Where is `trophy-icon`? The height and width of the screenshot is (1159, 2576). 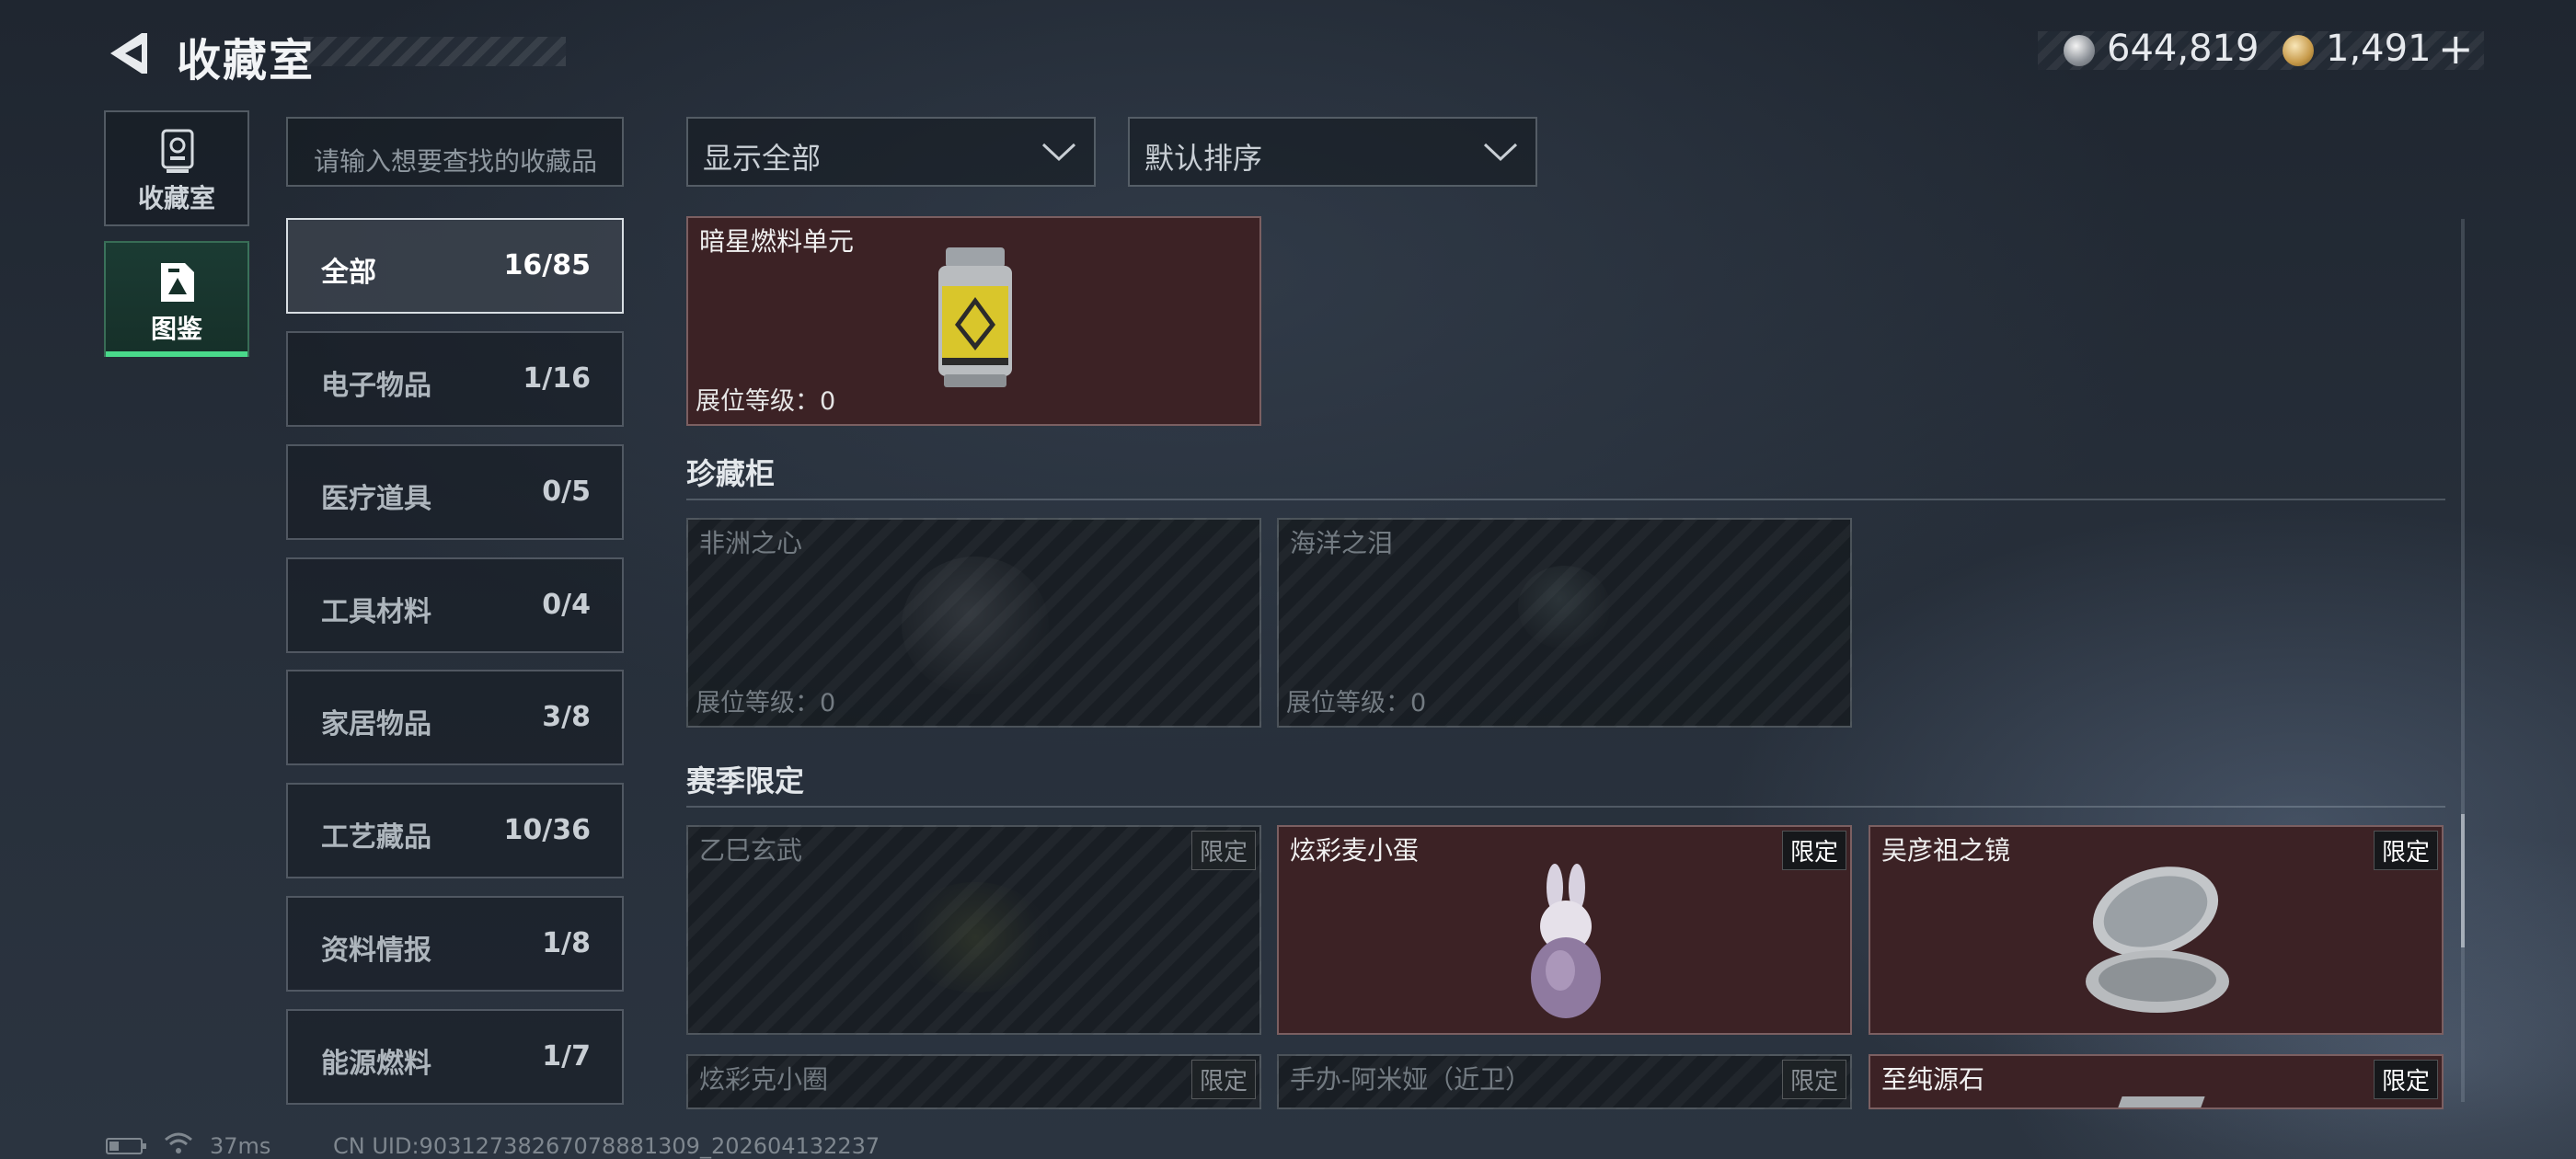
trophy-icon is located at coordinates (177, 151).